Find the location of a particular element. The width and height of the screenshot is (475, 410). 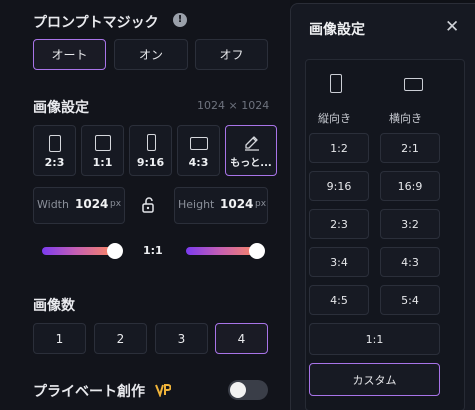

height-field: Height 1024 px is located at coordinates (221, 205).